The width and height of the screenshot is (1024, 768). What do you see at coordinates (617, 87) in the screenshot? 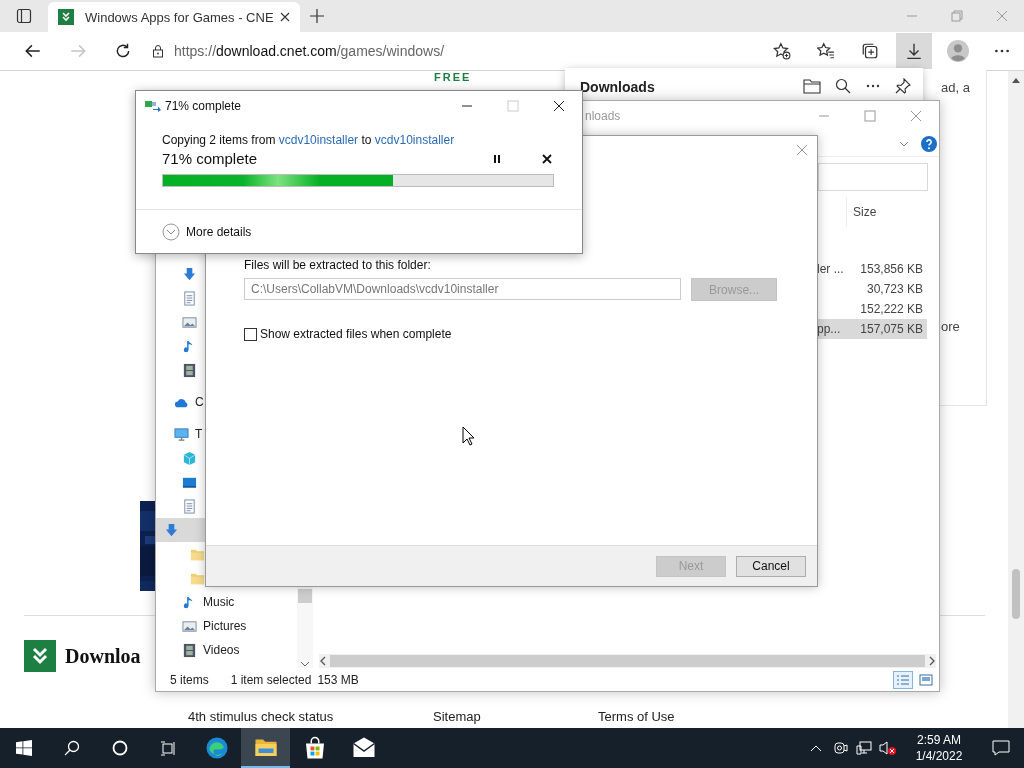
I see `panel-title: Downloads` at bounding box center [617, 87].